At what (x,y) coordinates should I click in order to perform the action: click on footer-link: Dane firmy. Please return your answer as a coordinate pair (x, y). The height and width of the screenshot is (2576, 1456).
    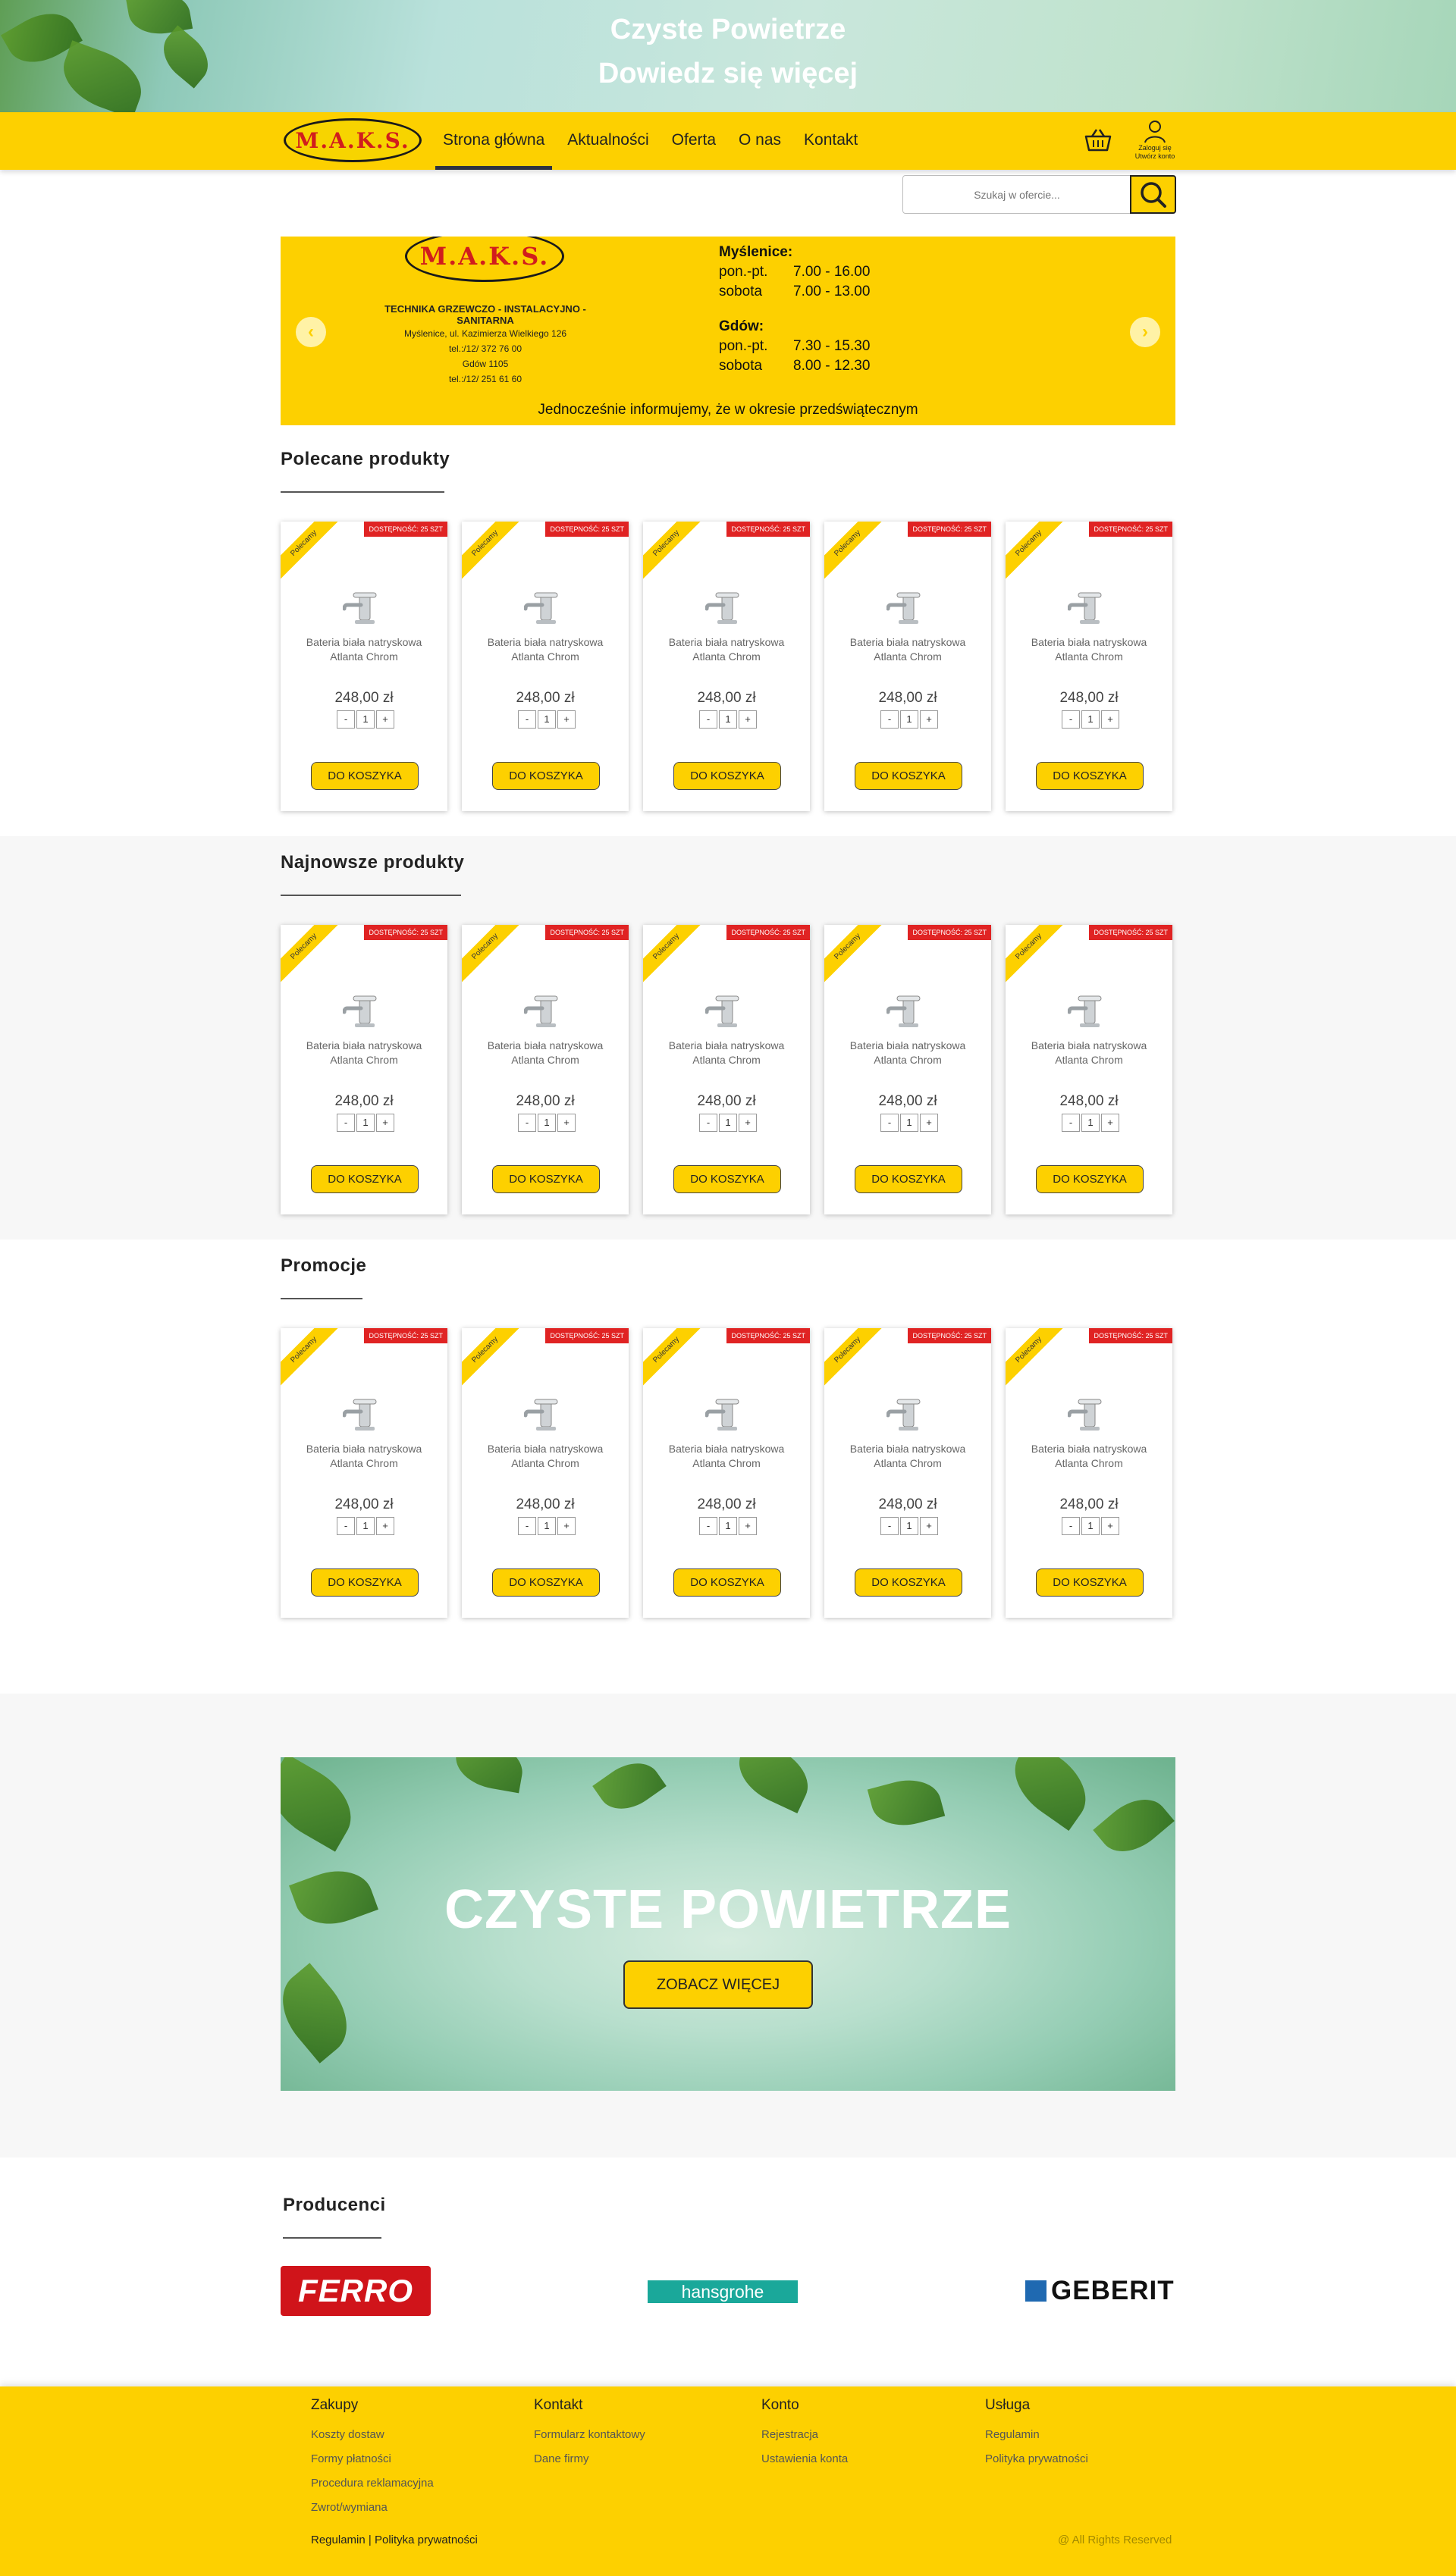
    Looking at the image, I should click on (589, 2459).